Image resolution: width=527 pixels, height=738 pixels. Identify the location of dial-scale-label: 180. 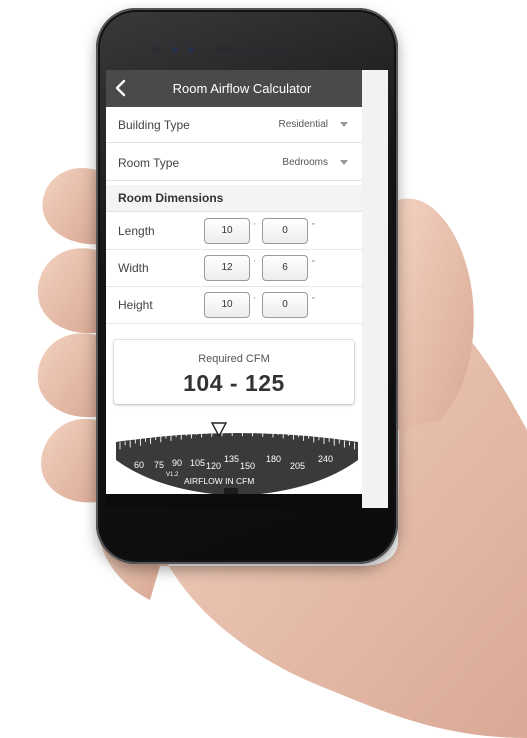
(273, 459).